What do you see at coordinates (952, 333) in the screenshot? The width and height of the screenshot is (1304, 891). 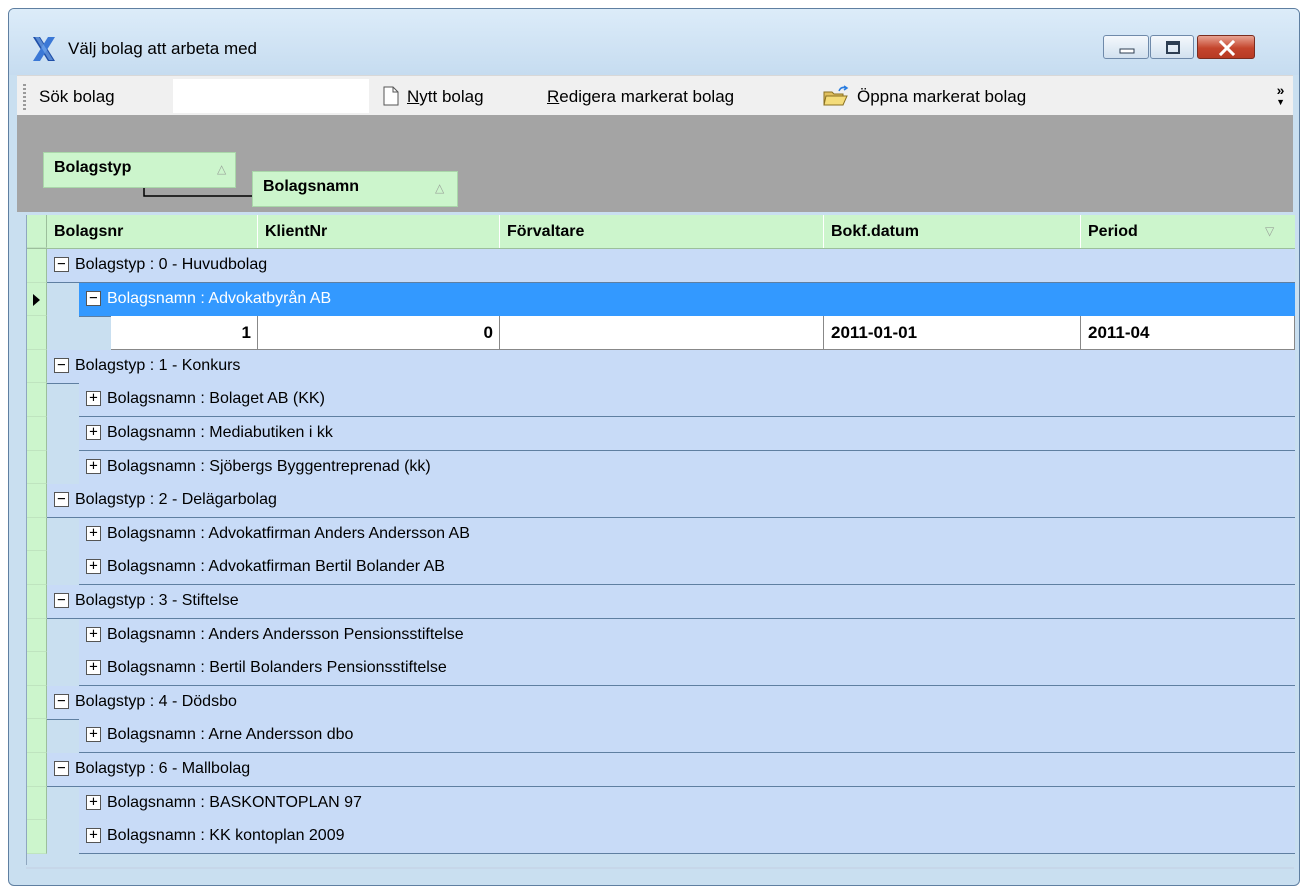 I see `cell-bokf-datum: 2011-01-01` at bounding box center [952, 333].